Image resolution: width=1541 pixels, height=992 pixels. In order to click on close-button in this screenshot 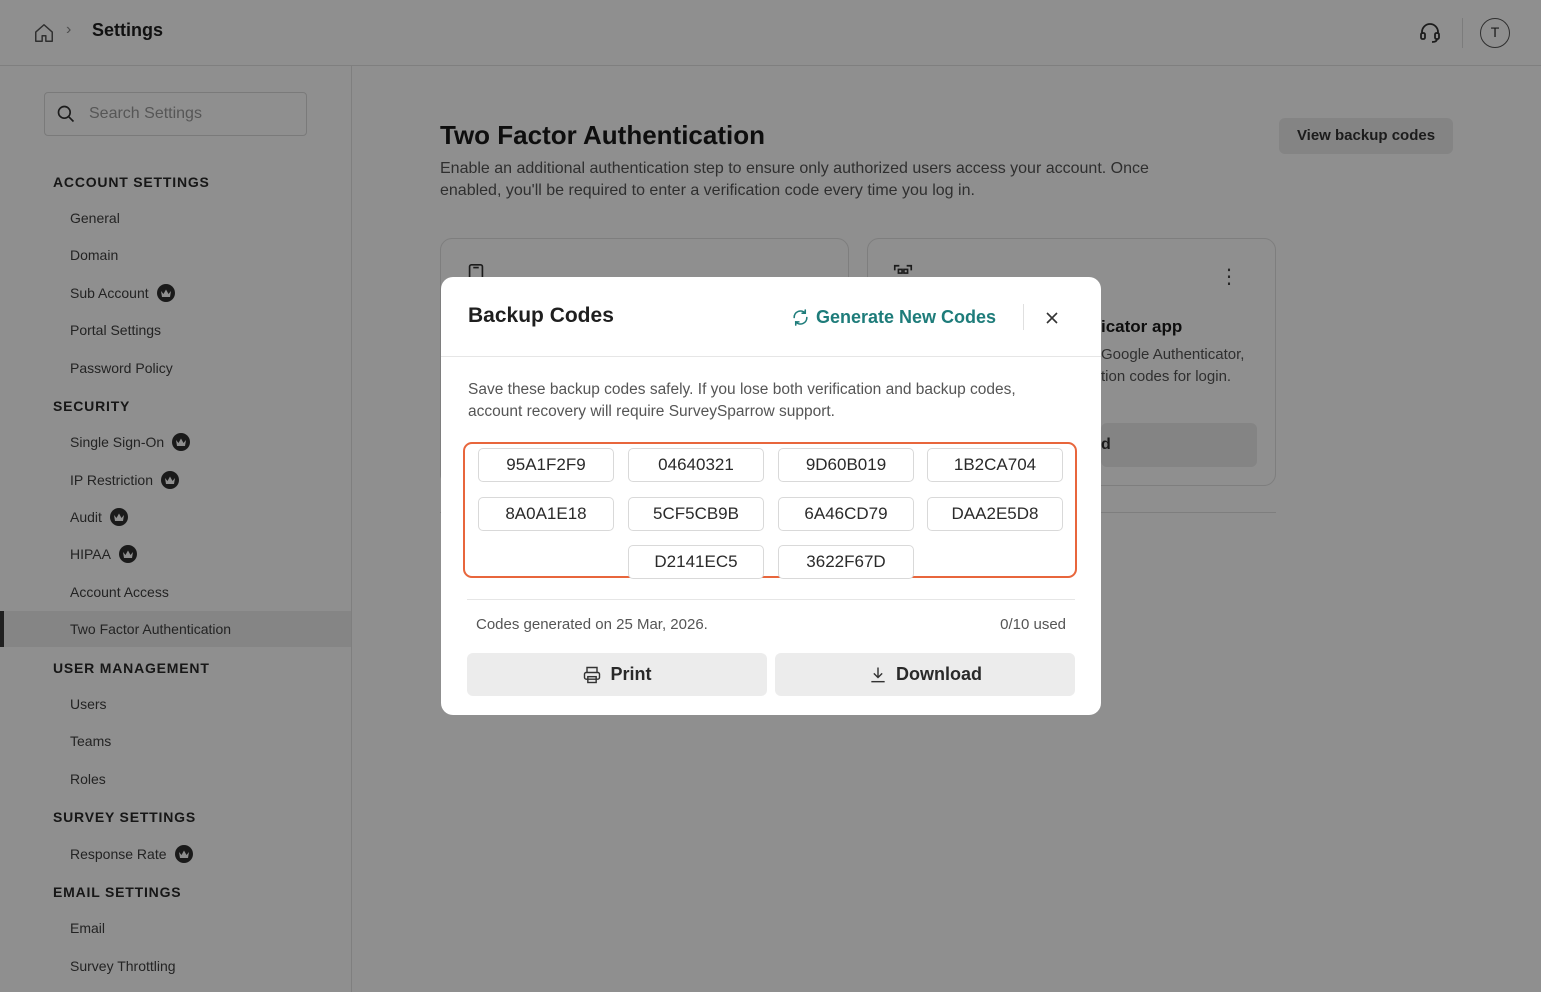, I will do `click(1052, 318)`.